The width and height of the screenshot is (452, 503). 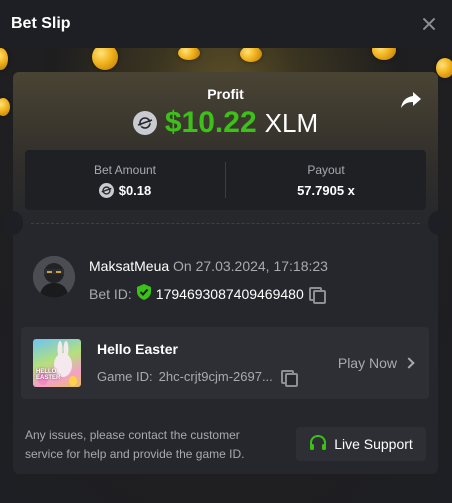 What do you see at coordinates (125, 169) in the screenshot?
I see `bet-amount-label: Bet Amount` at bounding box center [125, 169].